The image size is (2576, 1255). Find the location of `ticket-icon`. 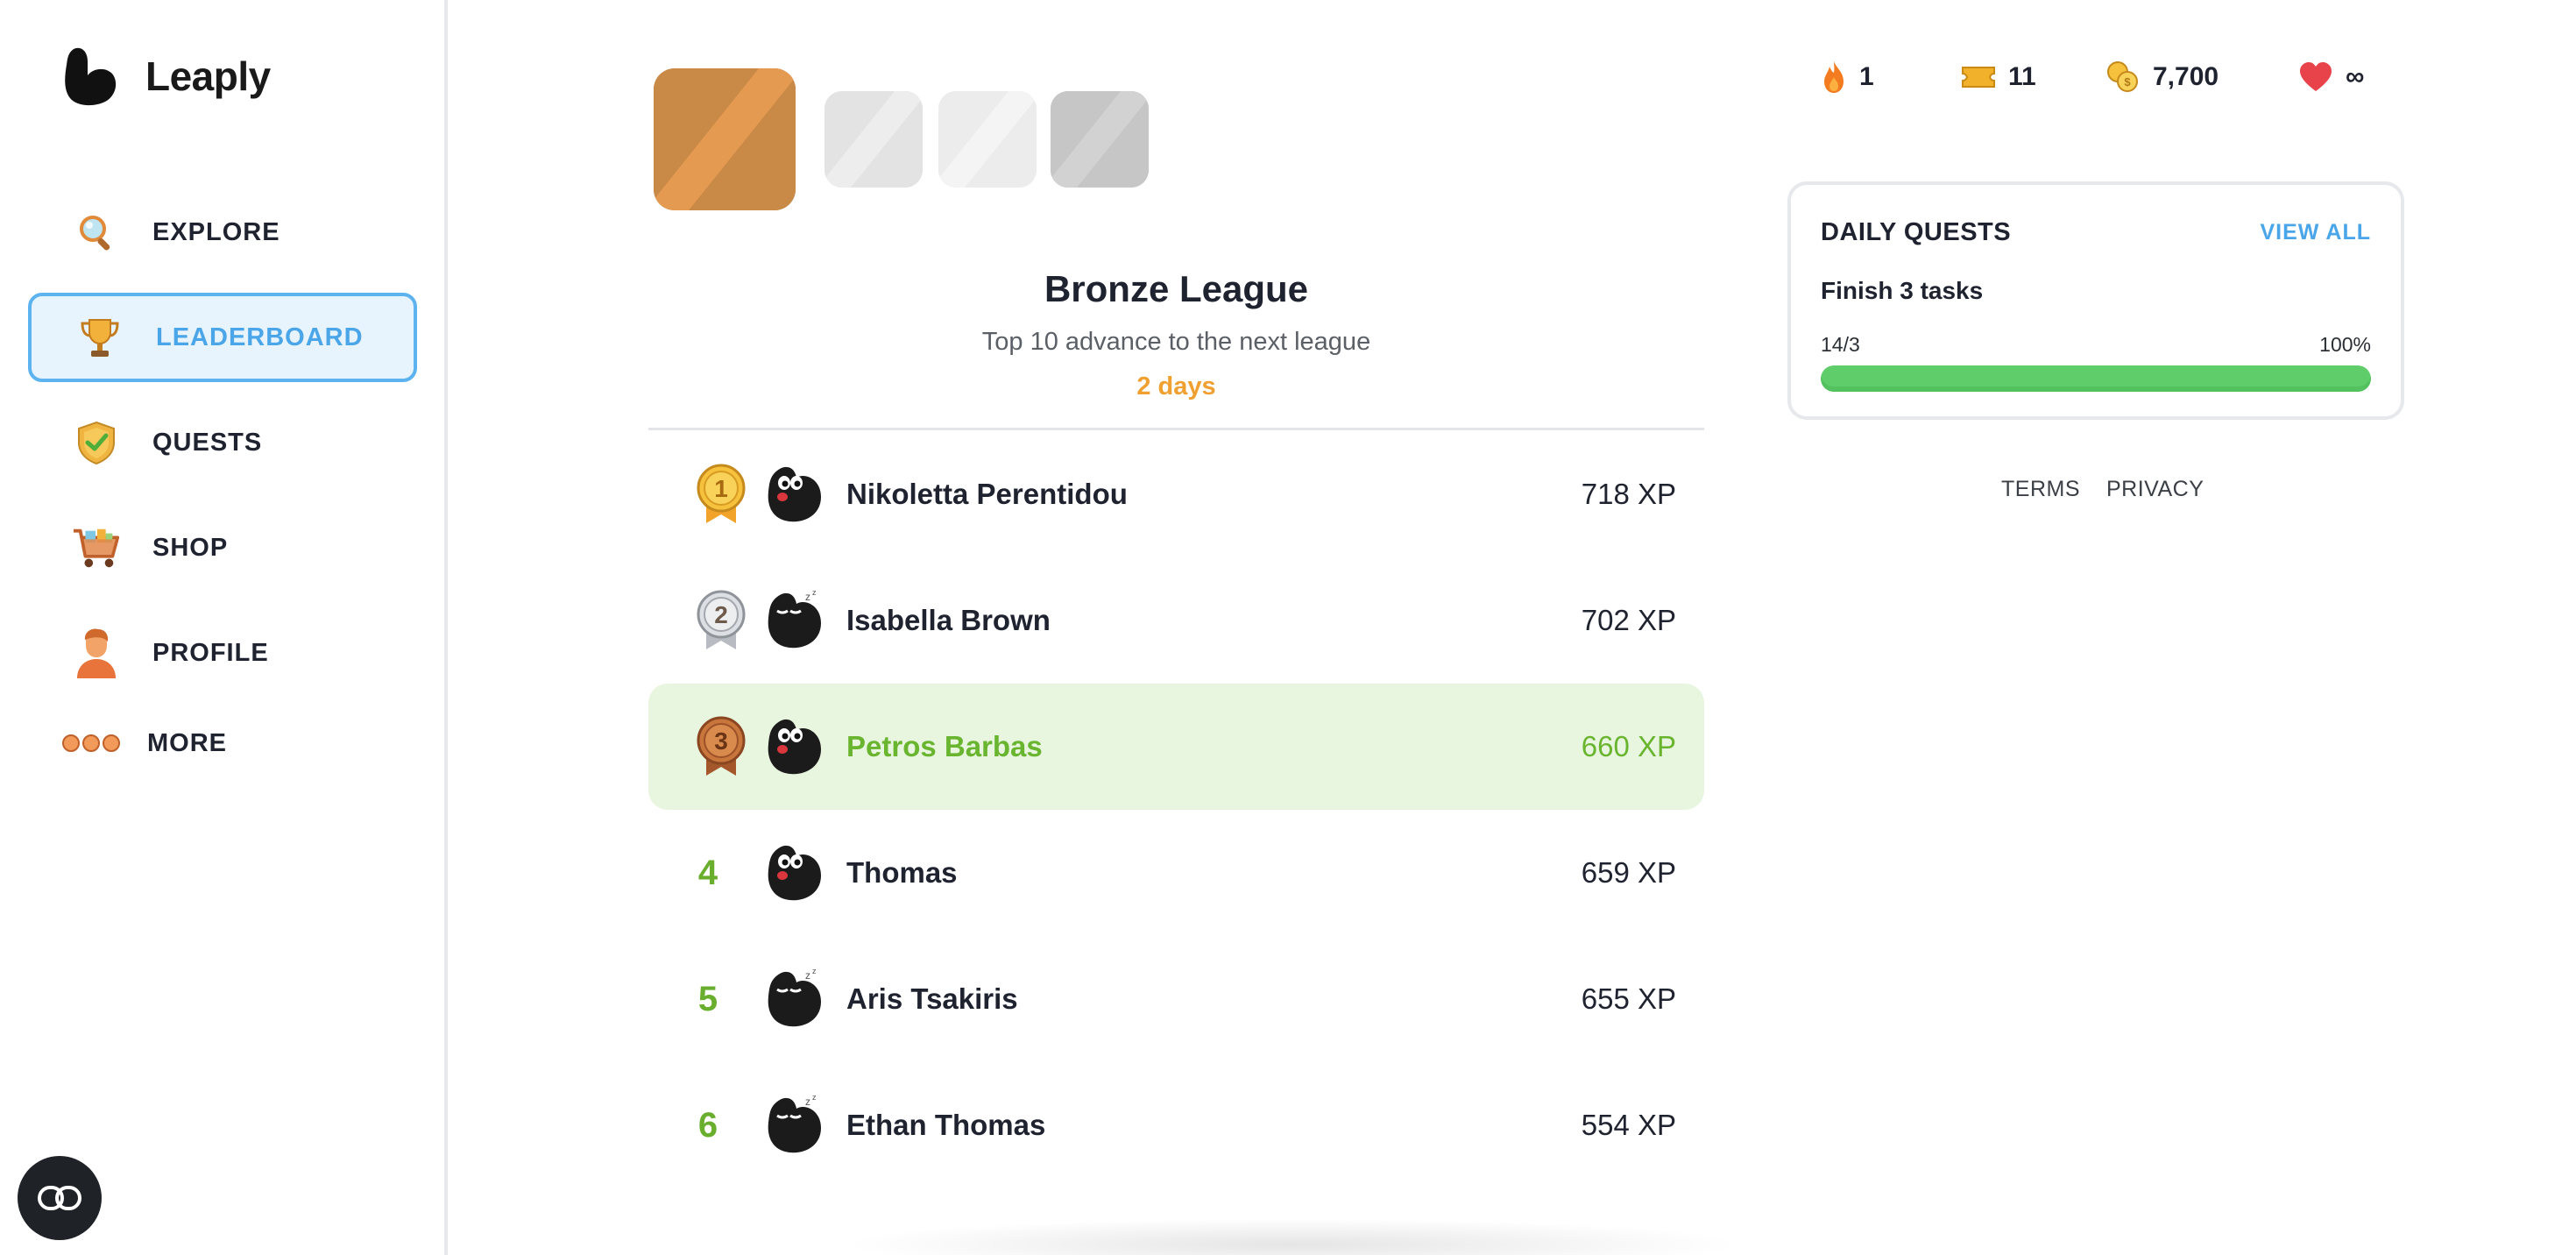

ticket-icon is located at coordinates (1978, 77).